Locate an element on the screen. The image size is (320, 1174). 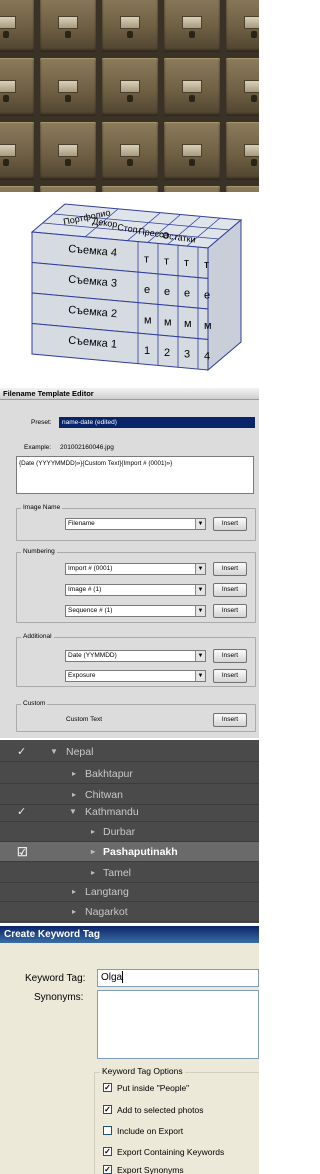
tree-item-nagarkot: ▸ Nagarkot is located at coordinates (129, 912).